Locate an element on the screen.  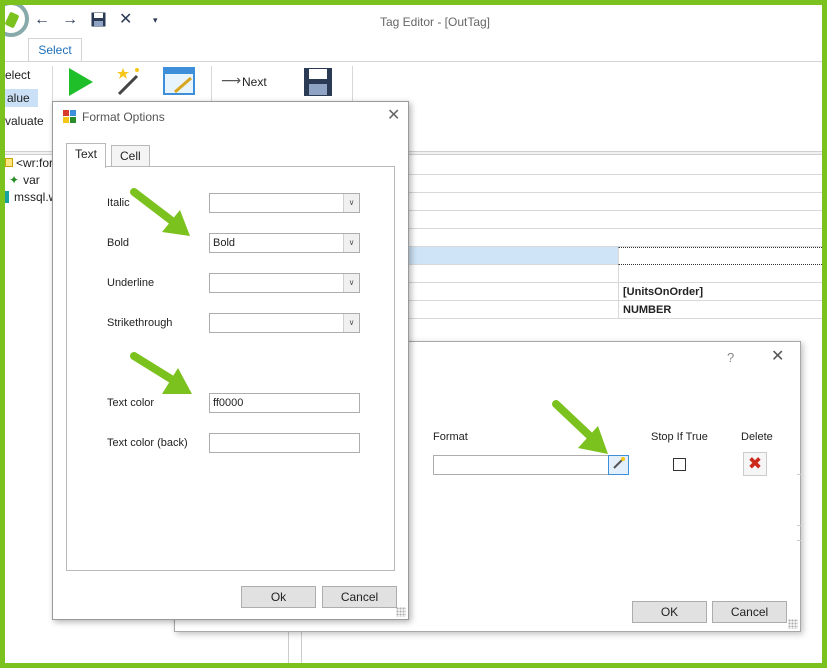
grid-cell-type: NUMBER is located at coordinates (720, 310).